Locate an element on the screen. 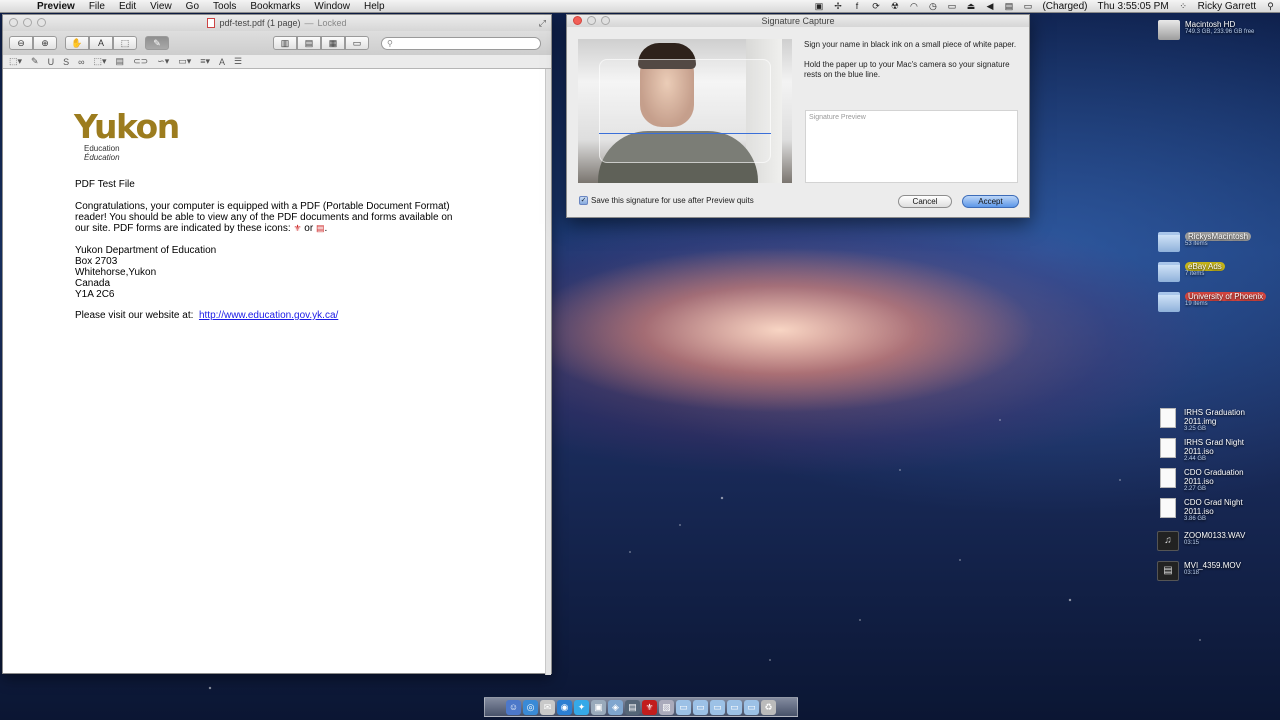 This screenshot has width=1280, height=720. preview-titlebar: pdf-test.pdf (1 page) — Locked ⤢ is located at coordinates (277, 23).